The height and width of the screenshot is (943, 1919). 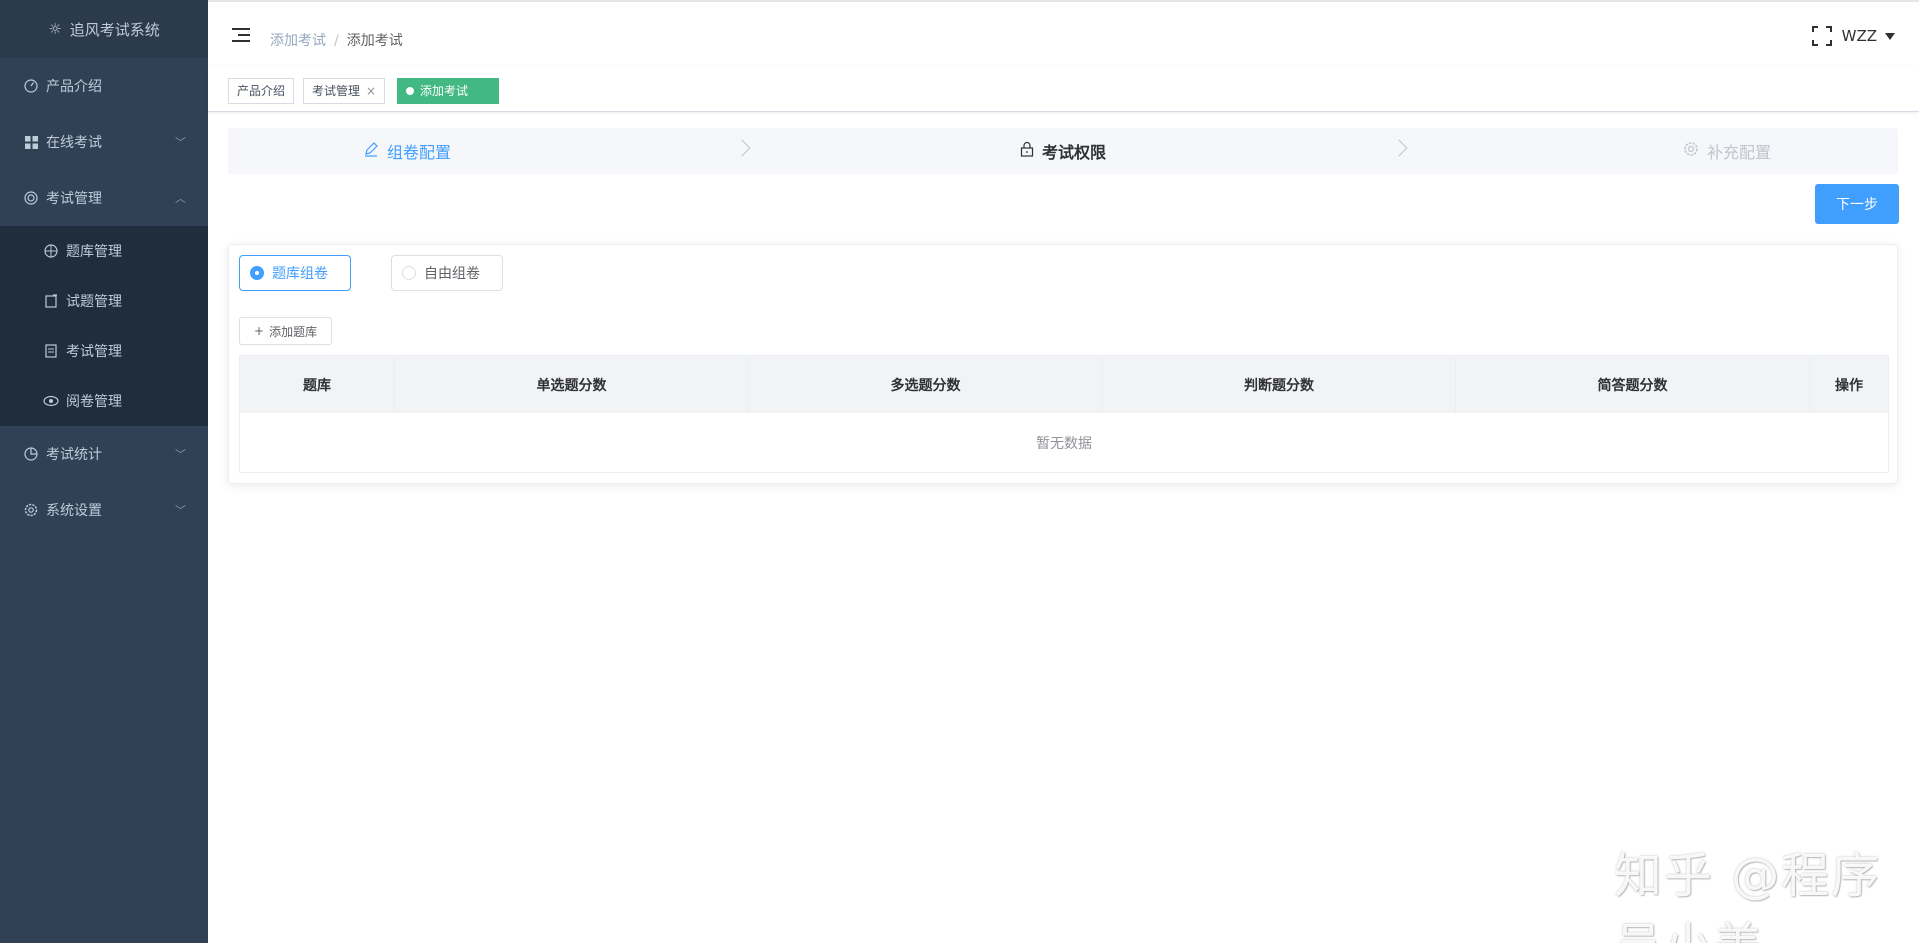 What do you see at coordinates (371, 151) in the screenshot?
I see `edit-icon` at bounding box center [371, 151].